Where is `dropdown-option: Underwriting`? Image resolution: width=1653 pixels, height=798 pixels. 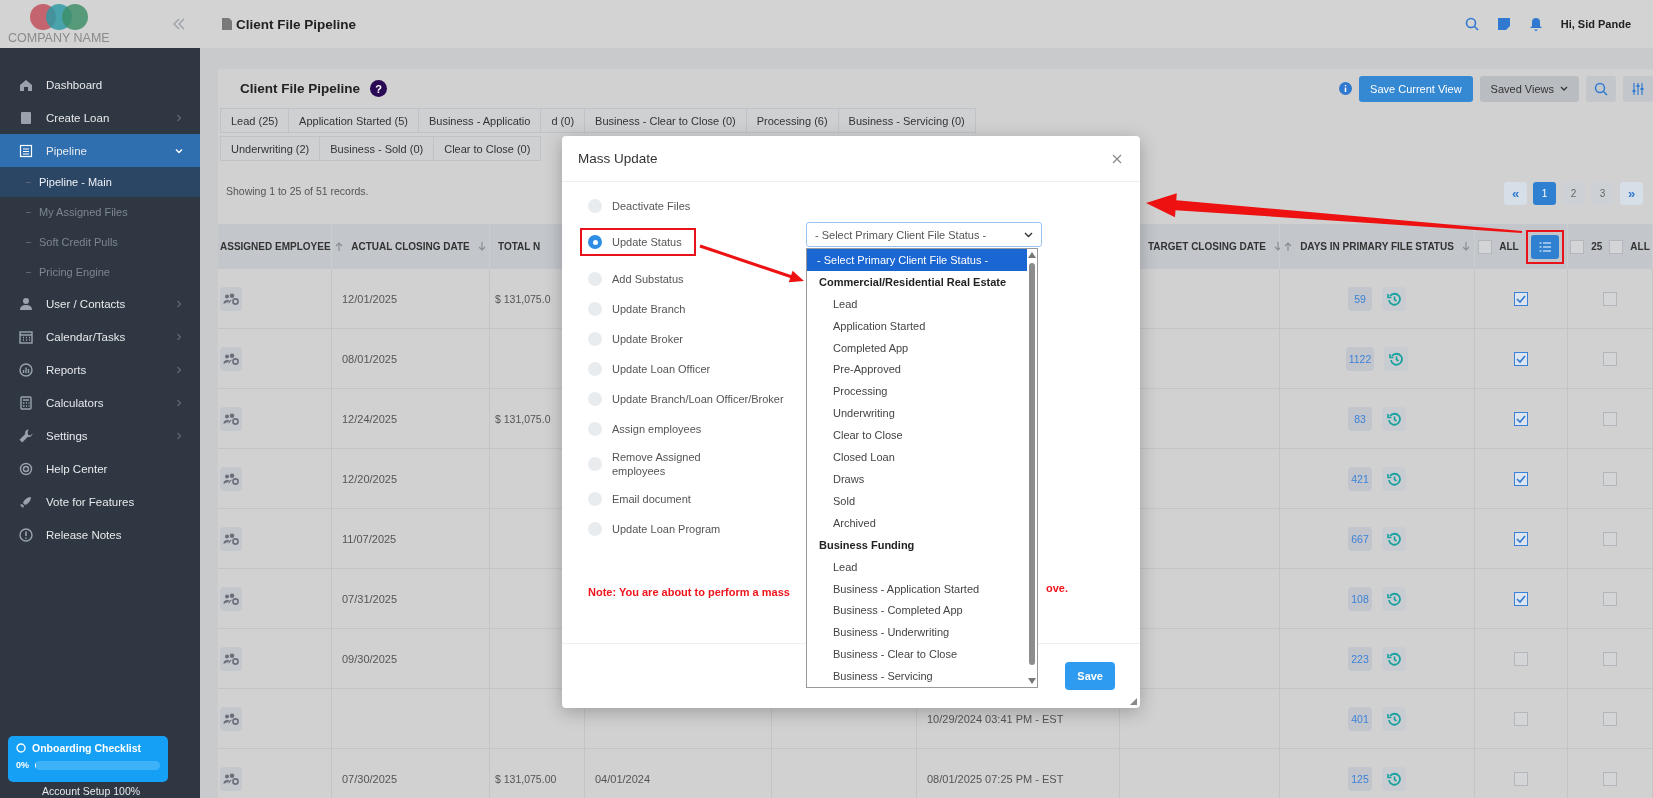 dropdown-option: Underwriting is located at coordinates (917, 413).